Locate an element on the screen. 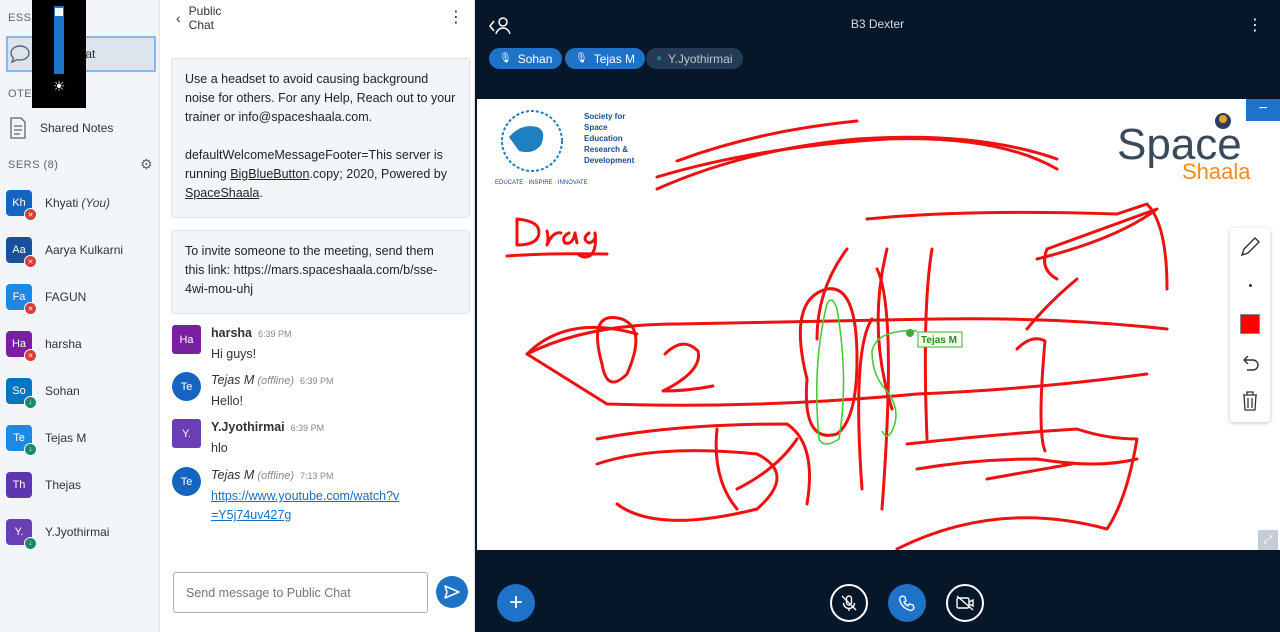 The image size is (1280, 632). user-name: Khyati (You) is located at coordinates (77, 203).